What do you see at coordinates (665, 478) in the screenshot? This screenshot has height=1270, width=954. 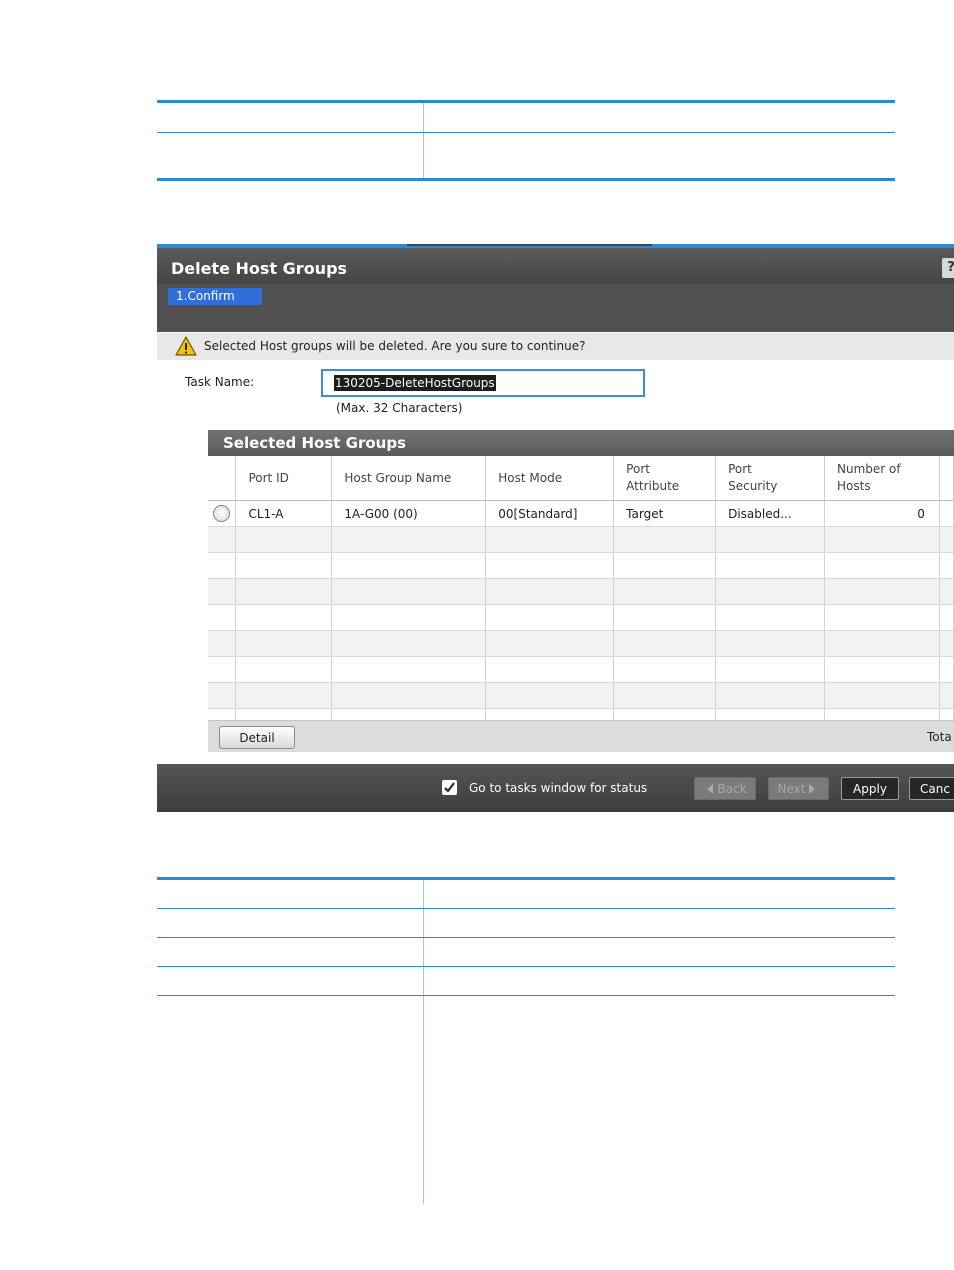 I see `column-header-port-attribute: Port Attribute` at bounding box center [665, 478].